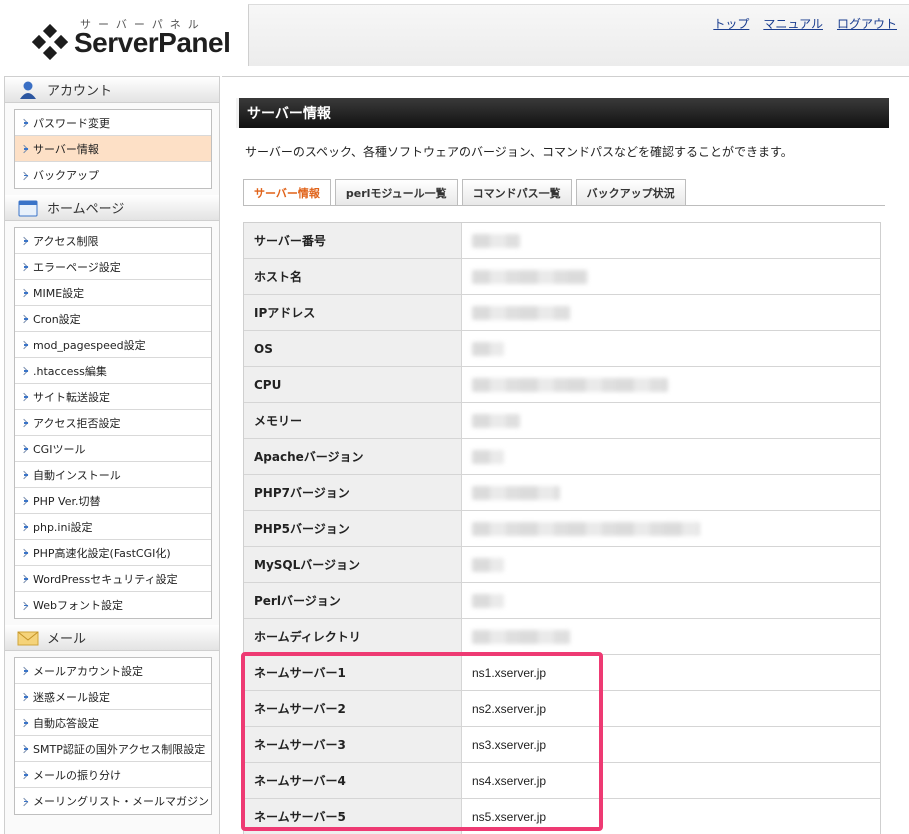  What do you see at coordinates (509, 780) in the screenshot?
I see `row-value: ns4.xserver.jp` at bounding box center [509, 780].